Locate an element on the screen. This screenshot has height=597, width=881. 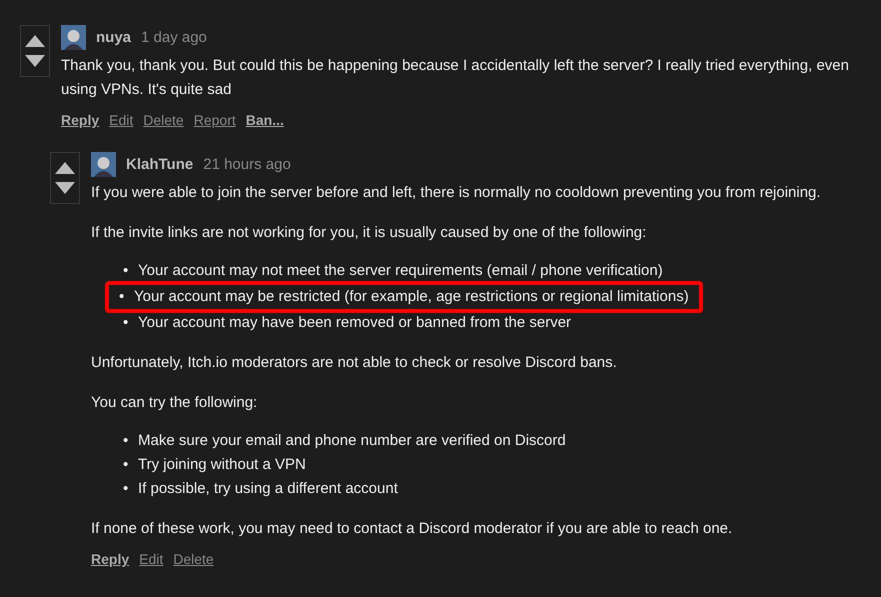
author-name: KlahTune is located at coordinates (160, 164).